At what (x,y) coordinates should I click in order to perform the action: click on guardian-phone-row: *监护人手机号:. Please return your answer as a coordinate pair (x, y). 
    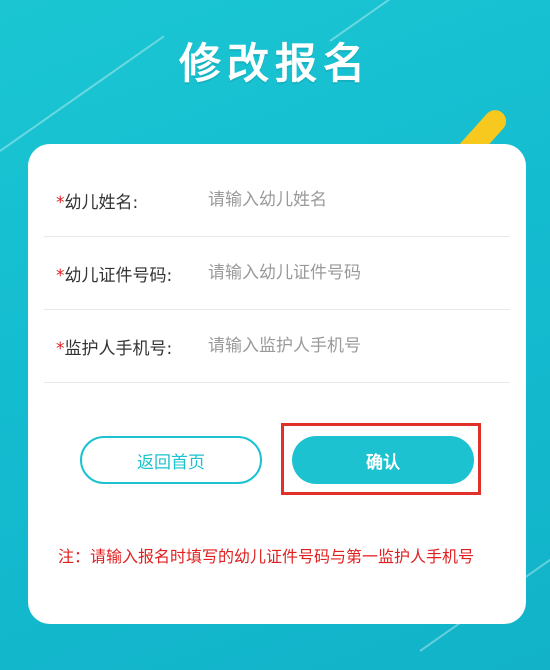
    Looking at the image, I should click on (277, 346).